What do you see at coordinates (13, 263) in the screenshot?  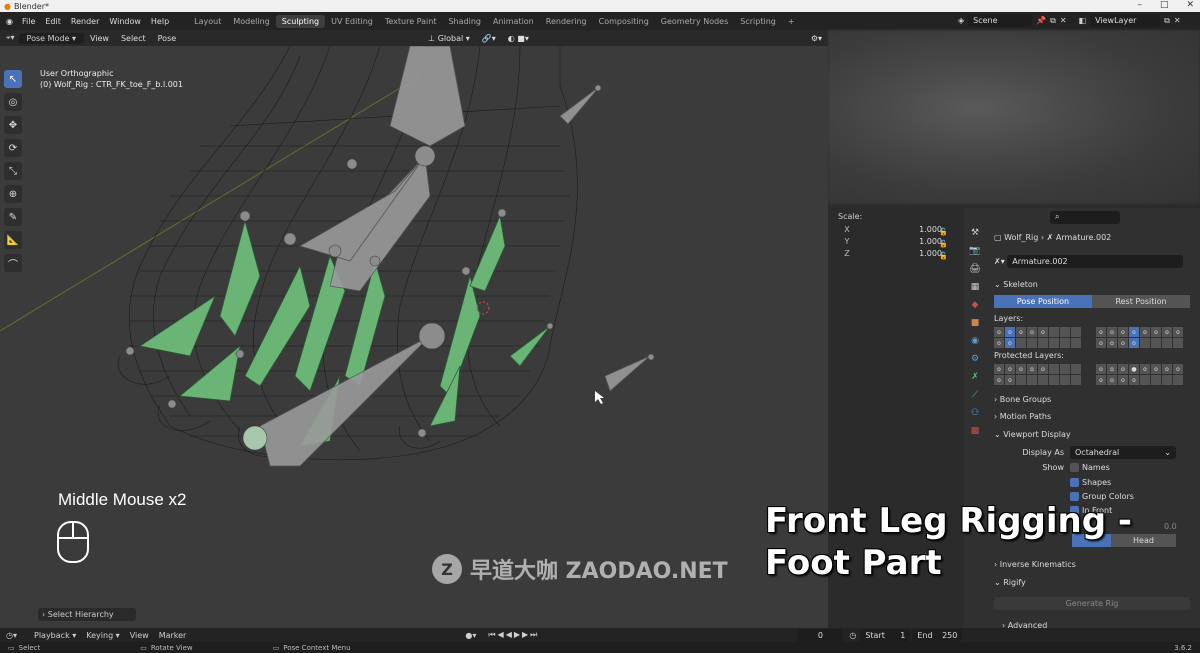 I see `bone-envelope-tool-icon: ⌒` at bounding box center [13, 263].